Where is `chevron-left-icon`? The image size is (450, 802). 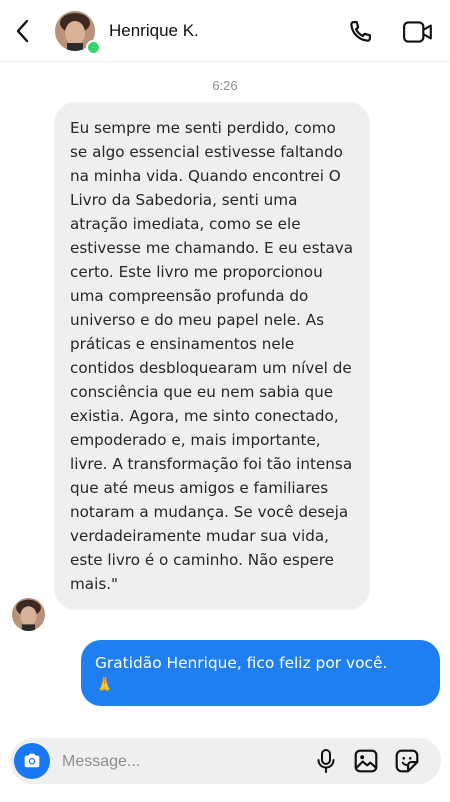
chevron-left-icon is located at coordinates (22, 31).